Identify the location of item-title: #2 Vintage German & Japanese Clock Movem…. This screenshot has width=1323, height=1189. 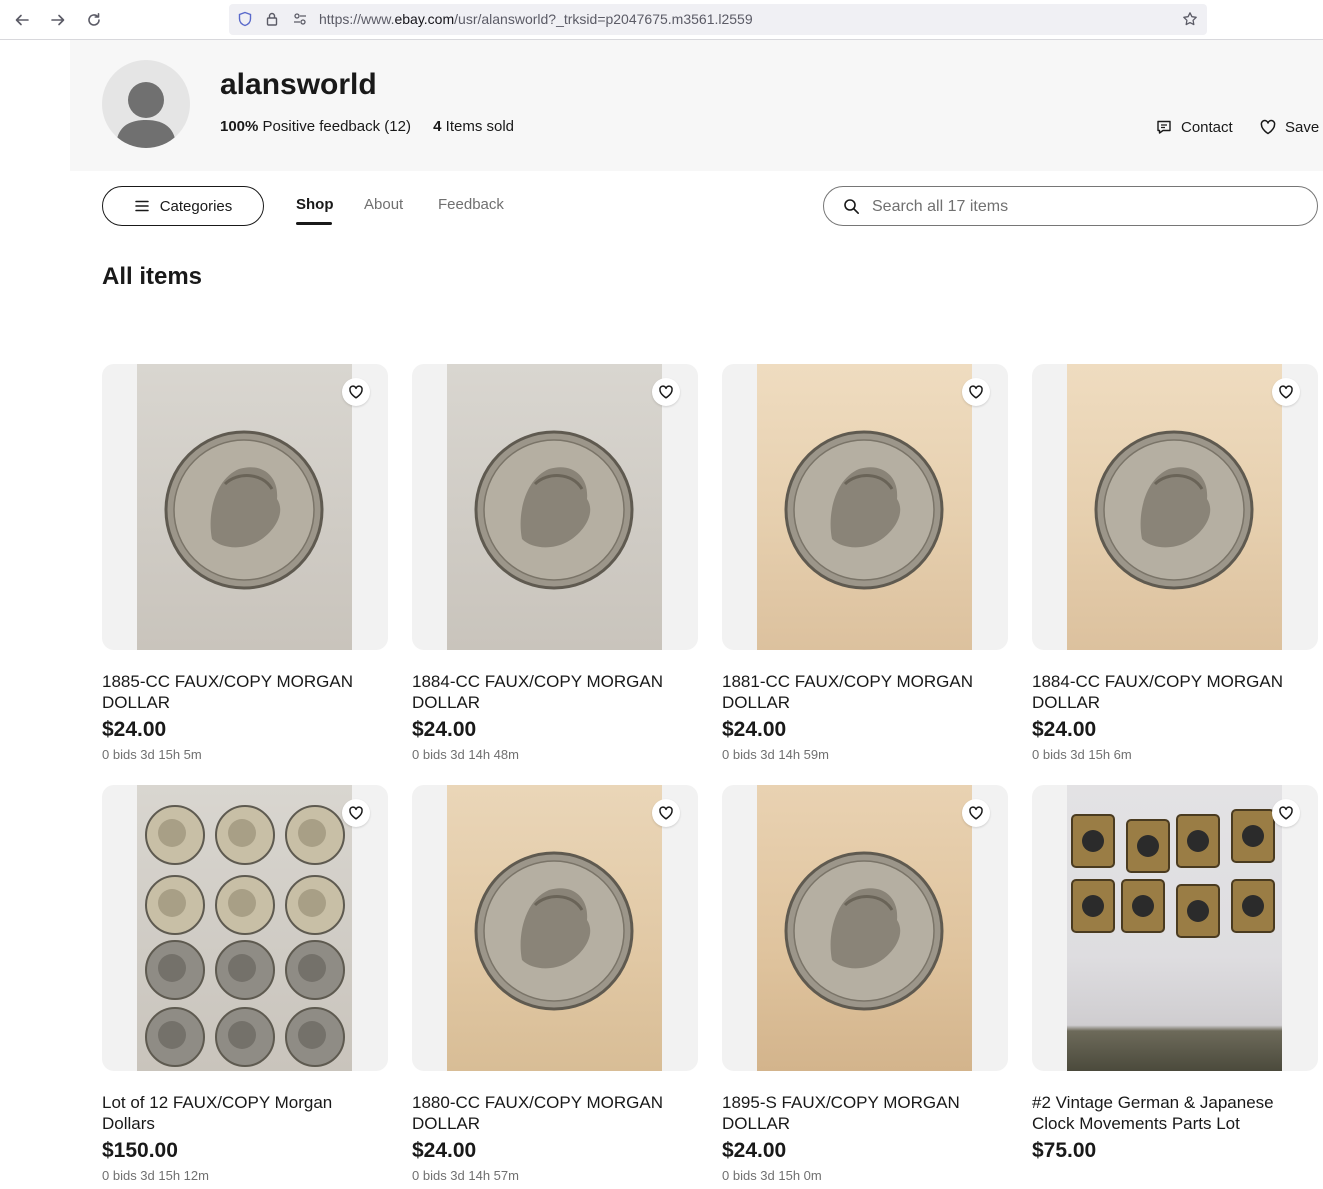
(1175, 1113).